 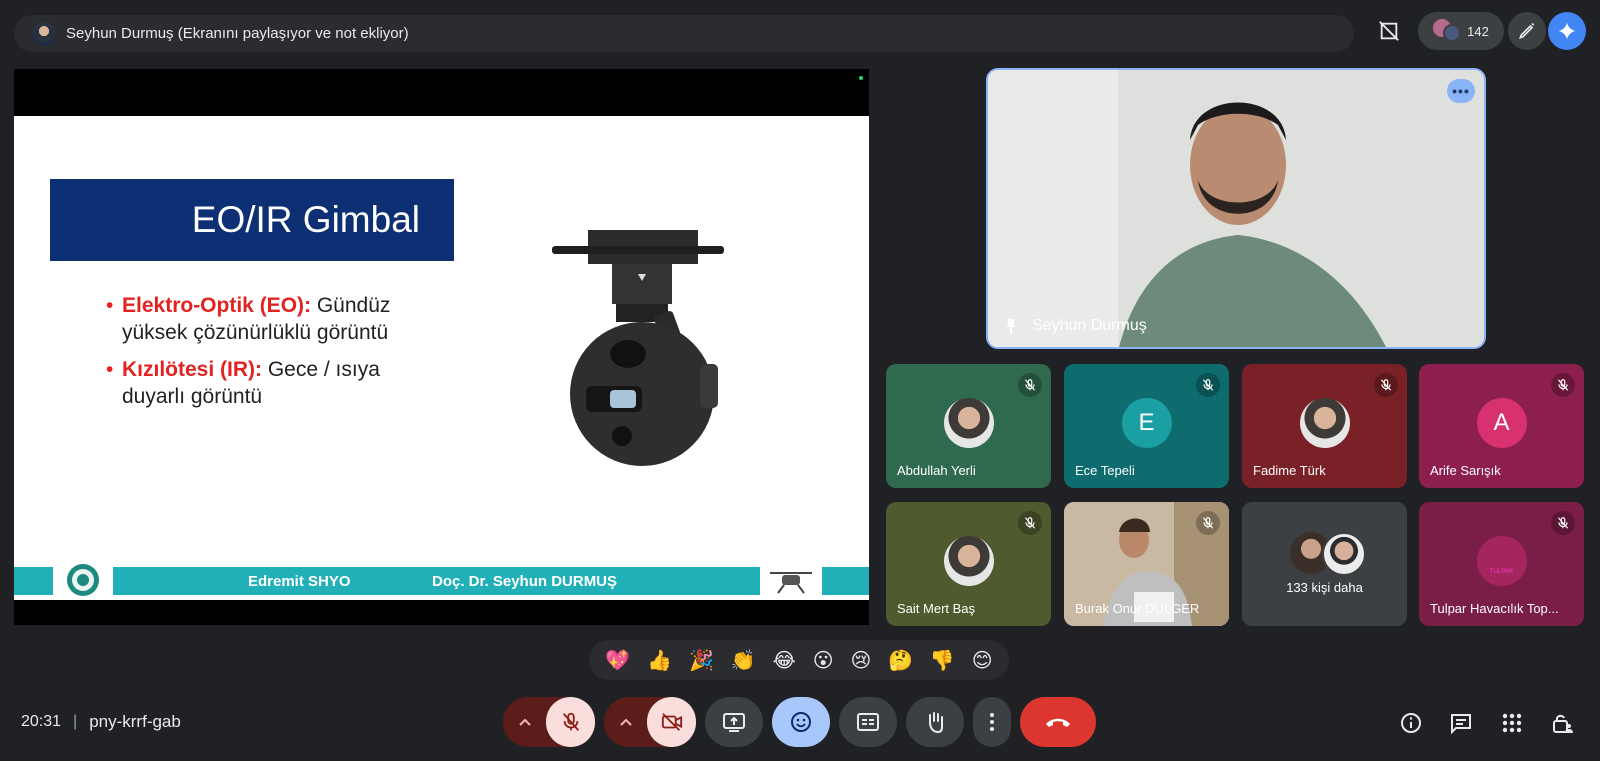 I want to click on camera-control-group, so click(x=650, y=722).